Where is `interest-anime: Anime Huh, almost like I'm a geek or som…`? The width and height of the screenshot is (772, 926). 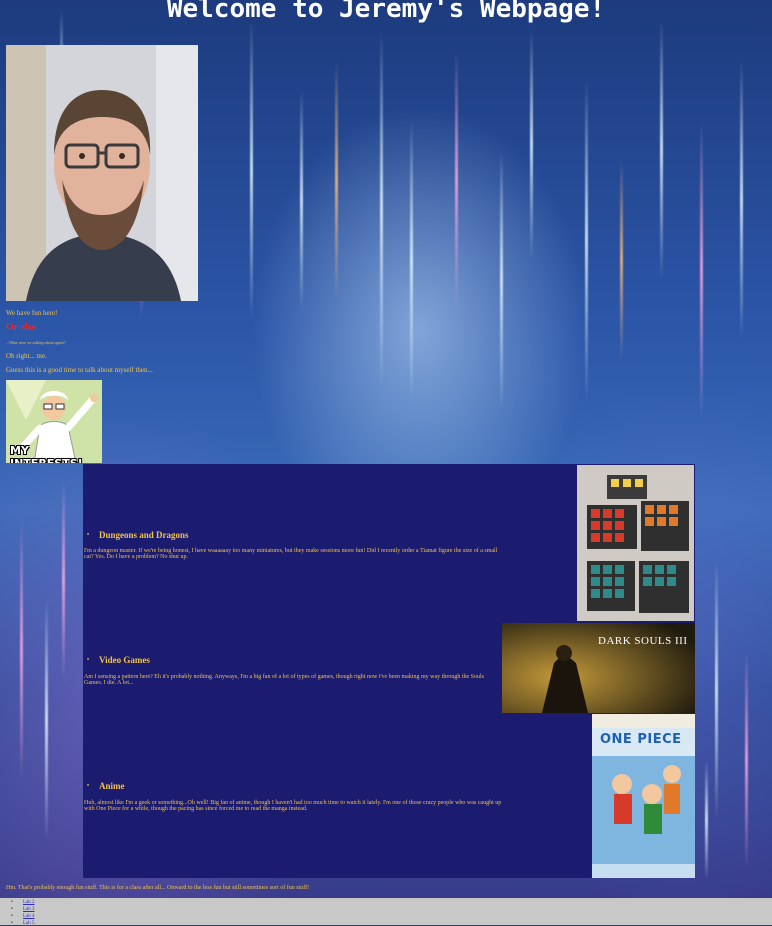 interest-anime: Anime Huh, almost like I'm a geek or som… is located at coordinates (389, 796).